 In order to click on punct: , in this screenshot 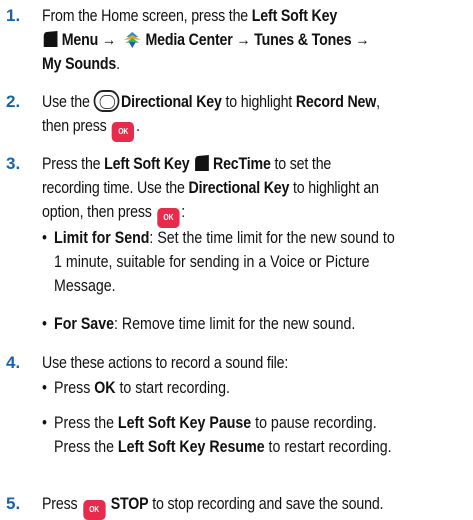, I will do `click(378, 102)`.